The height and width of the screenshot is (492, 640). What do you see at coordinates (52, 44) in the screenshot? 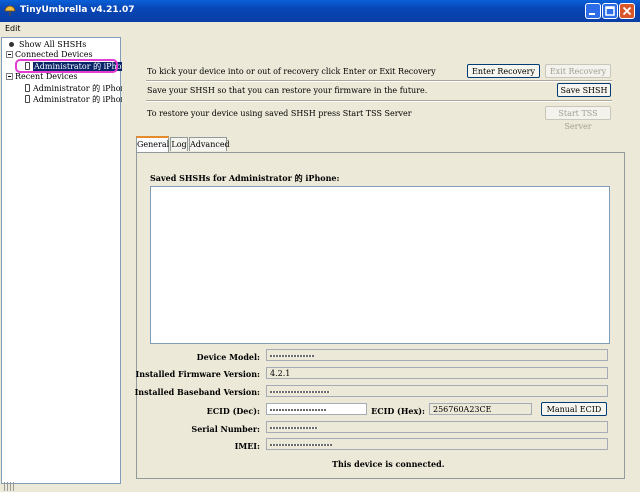
I see `tree-item-show-all: Show All SHSHs` at bounding box center [52, 44].